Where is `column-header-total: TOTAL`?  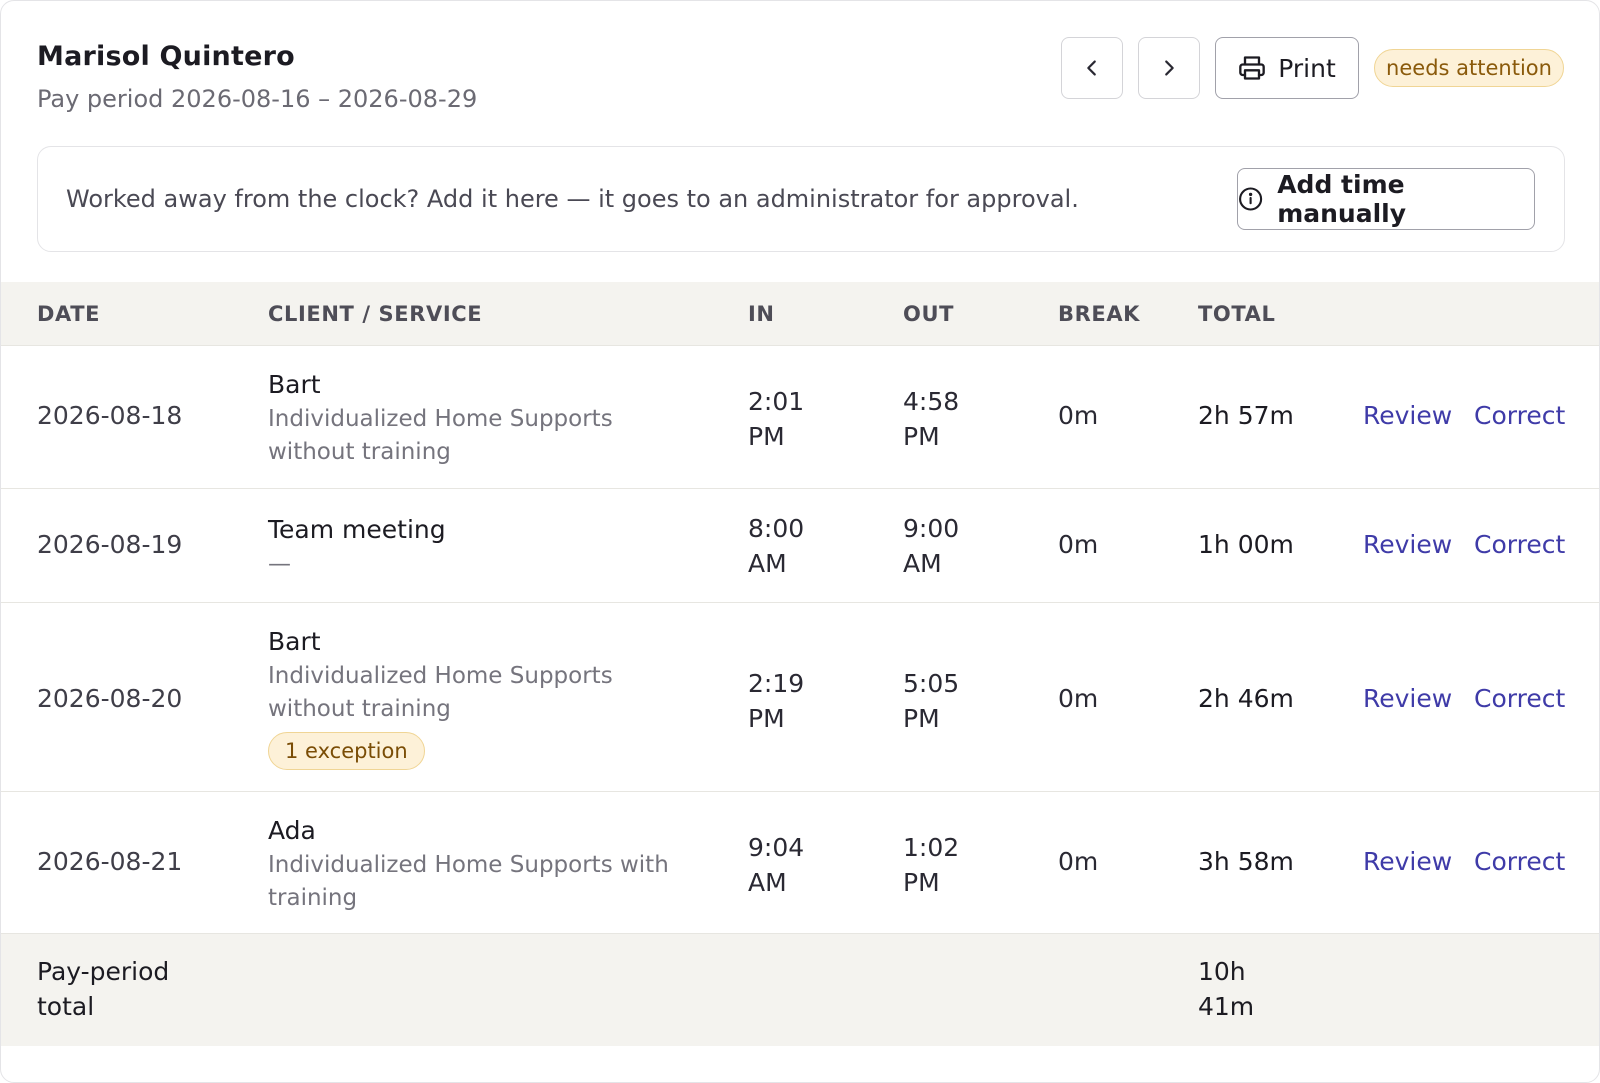 column-header-total: TOTAL is located at coordinates (1237, 314).